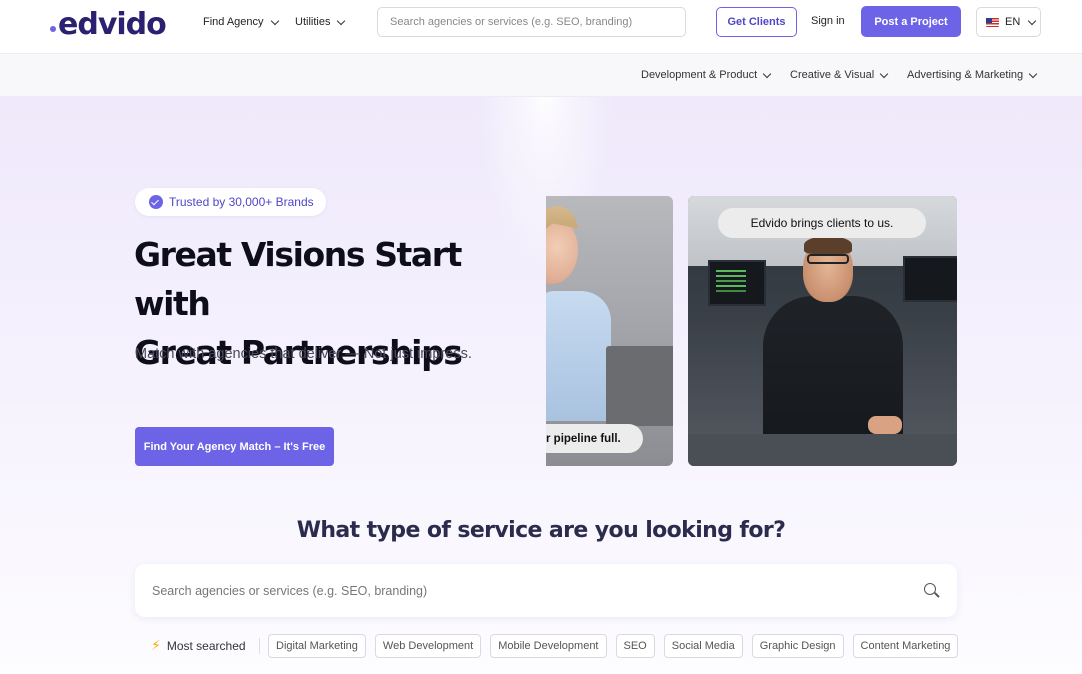 Image resolution: width=1082 pixels, height=674 pixels. I want to click on most-searched-label: ⚡ Most searched, so click(198, 646).